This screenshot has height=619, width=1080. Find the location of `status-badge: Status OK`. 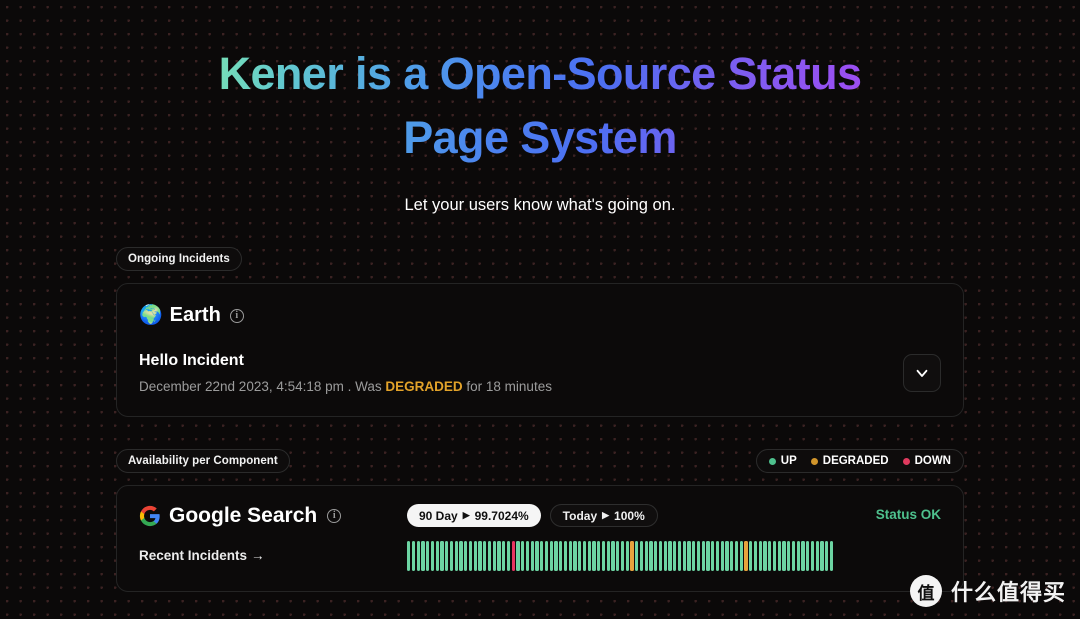

status-badge: Status OK is located at coordinates (908, 514).